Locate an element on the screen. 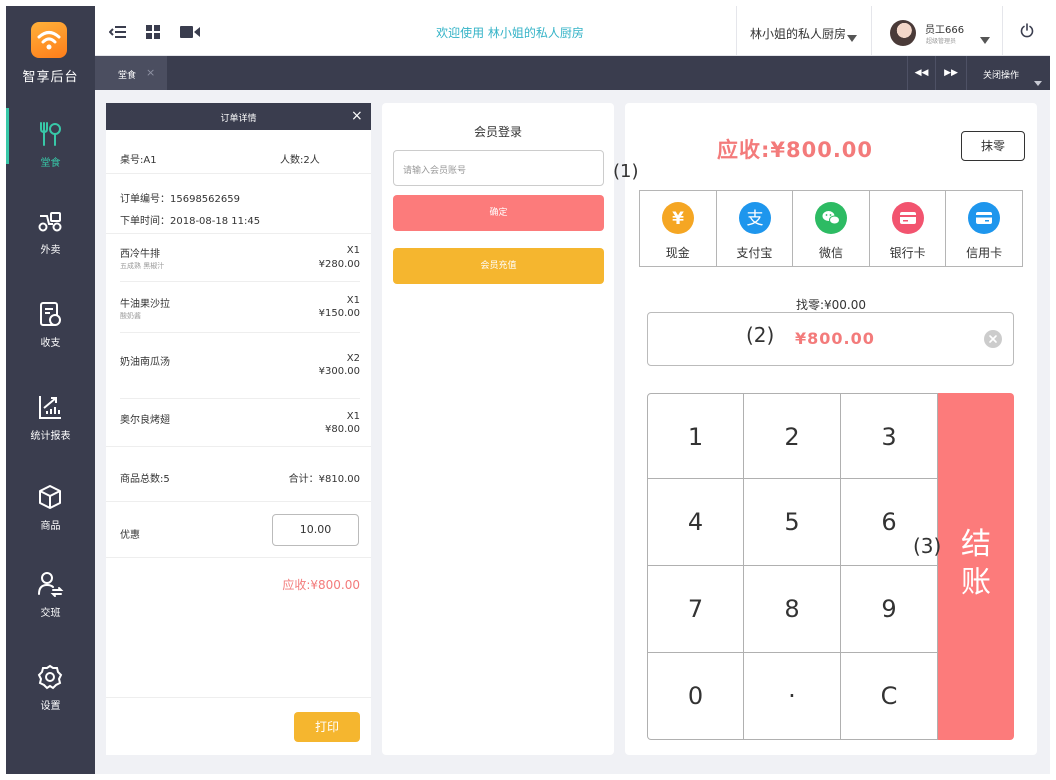 The height and width of the screenshot is (780, 1056). tab-dine-in: 堂食 × is located at coordinates (131, 73).